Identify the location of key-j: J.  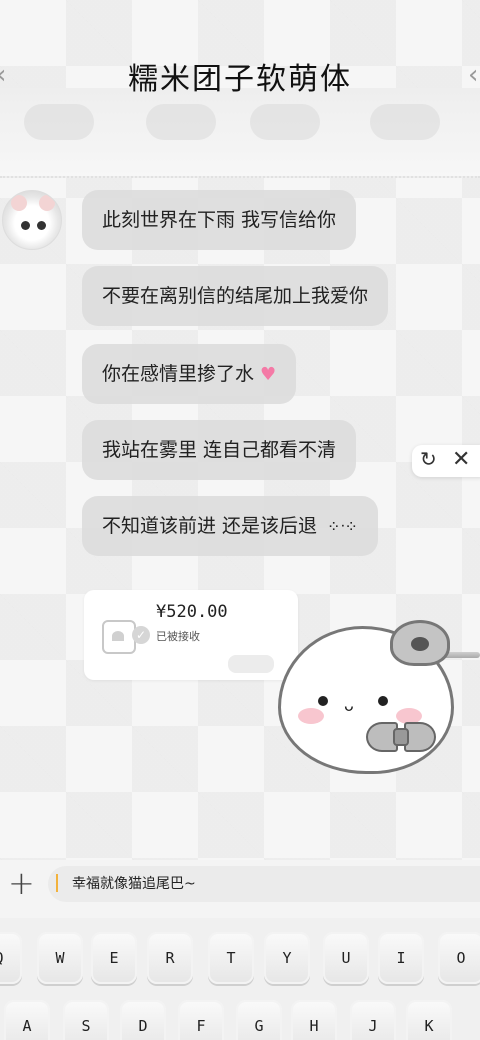
(373, 1020).